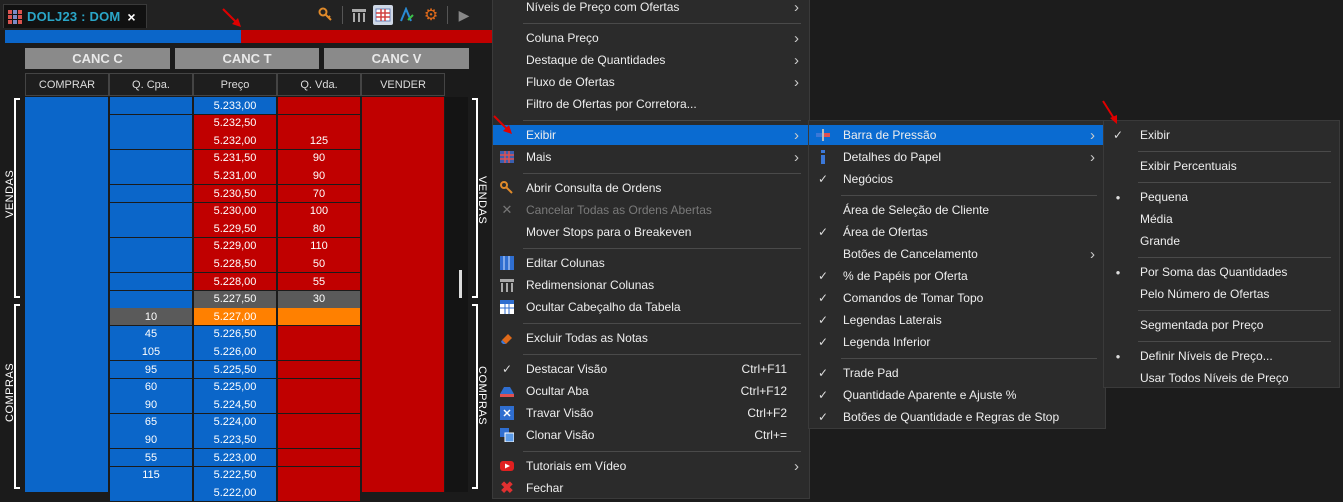  I want to click on header-comprar: COMPRAR, so click(67, 84).